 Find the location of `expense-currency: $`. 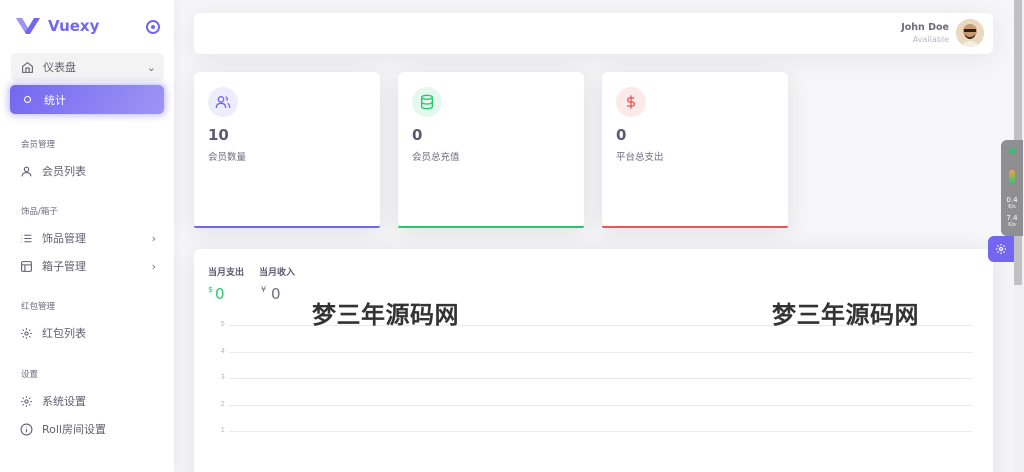

expense-currency: $ is located at coordinates (211, 289).